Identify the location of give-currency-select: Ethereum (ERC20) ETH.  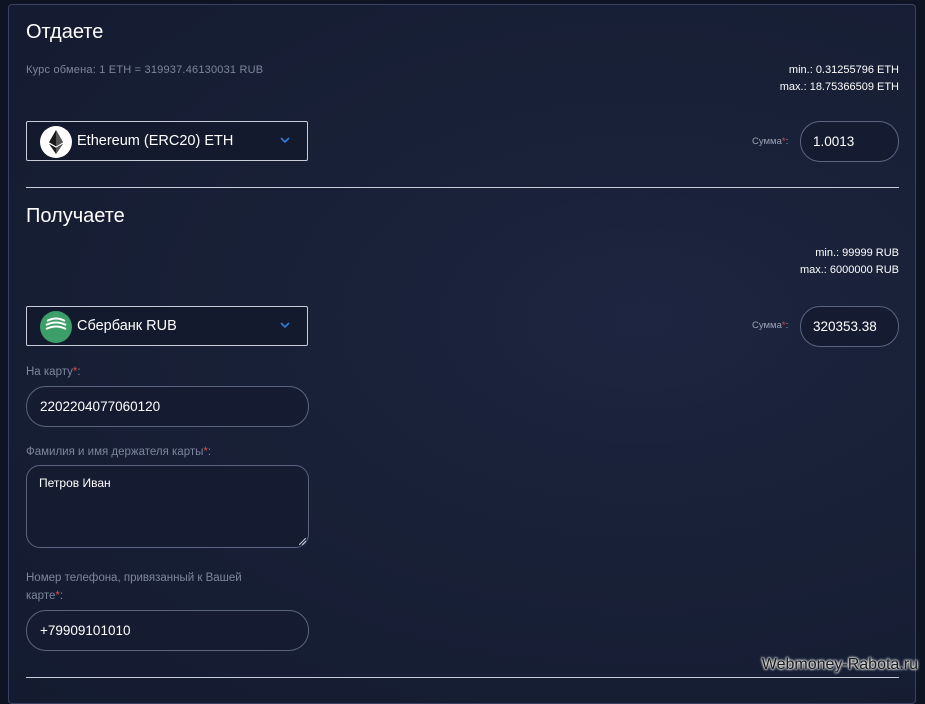
(167, 141).